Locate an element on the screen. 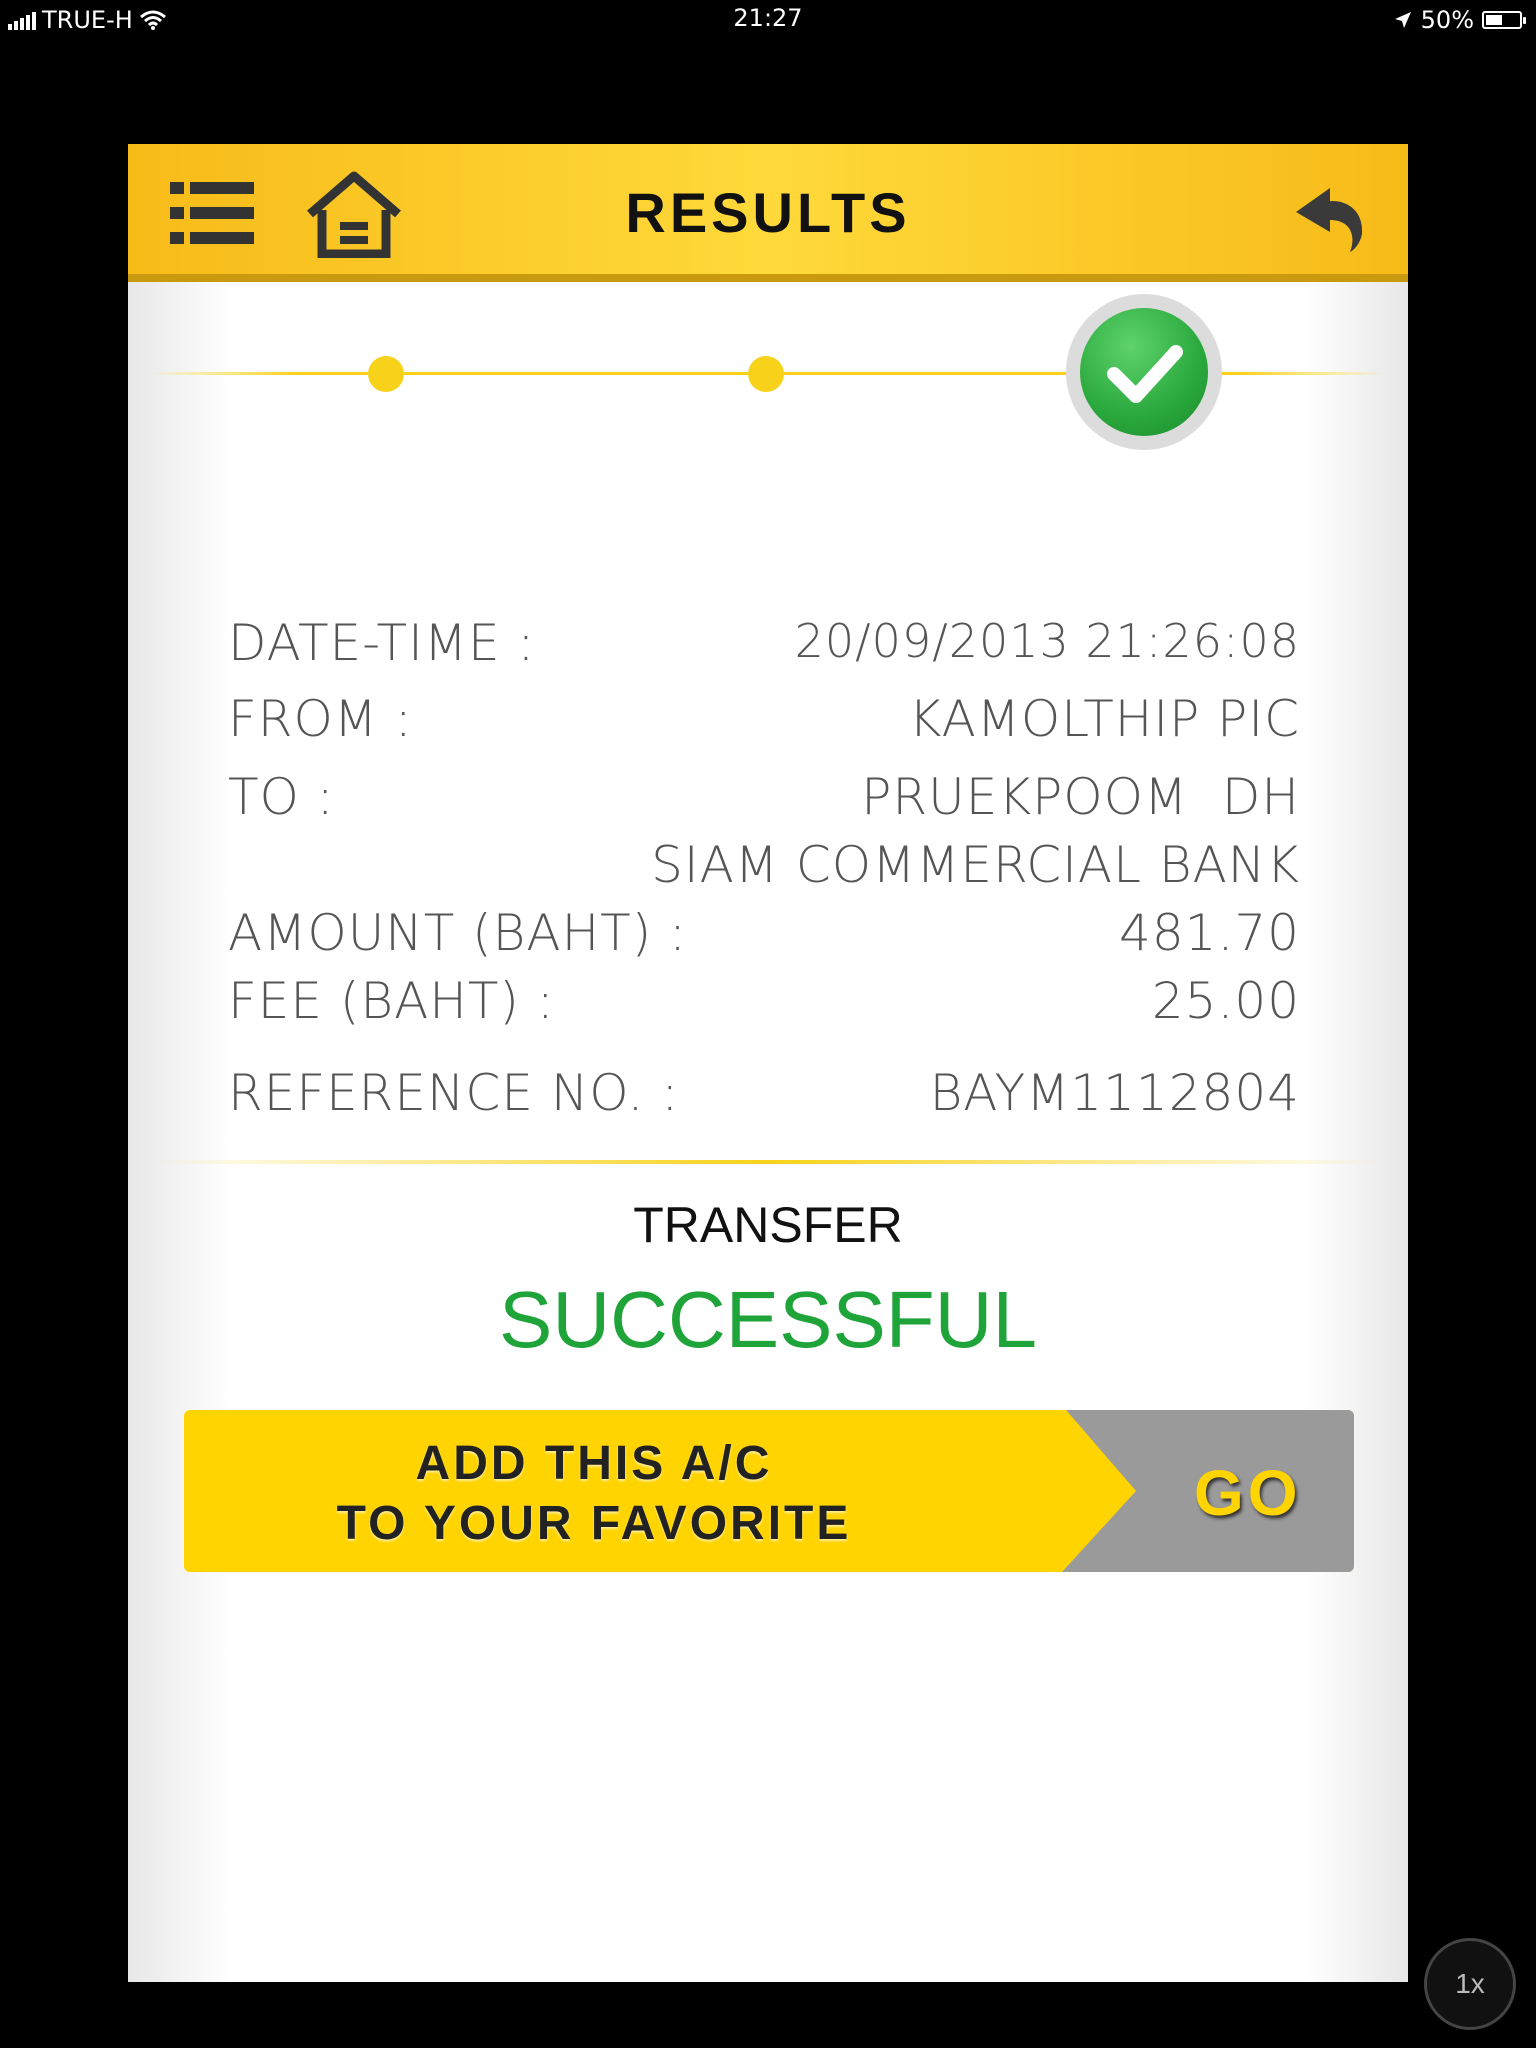 Image resolution: width=1536 pixels, height=2048 pixels. favorite-line-1: ADD THIS A/C is located at coordinates (594, 1463).